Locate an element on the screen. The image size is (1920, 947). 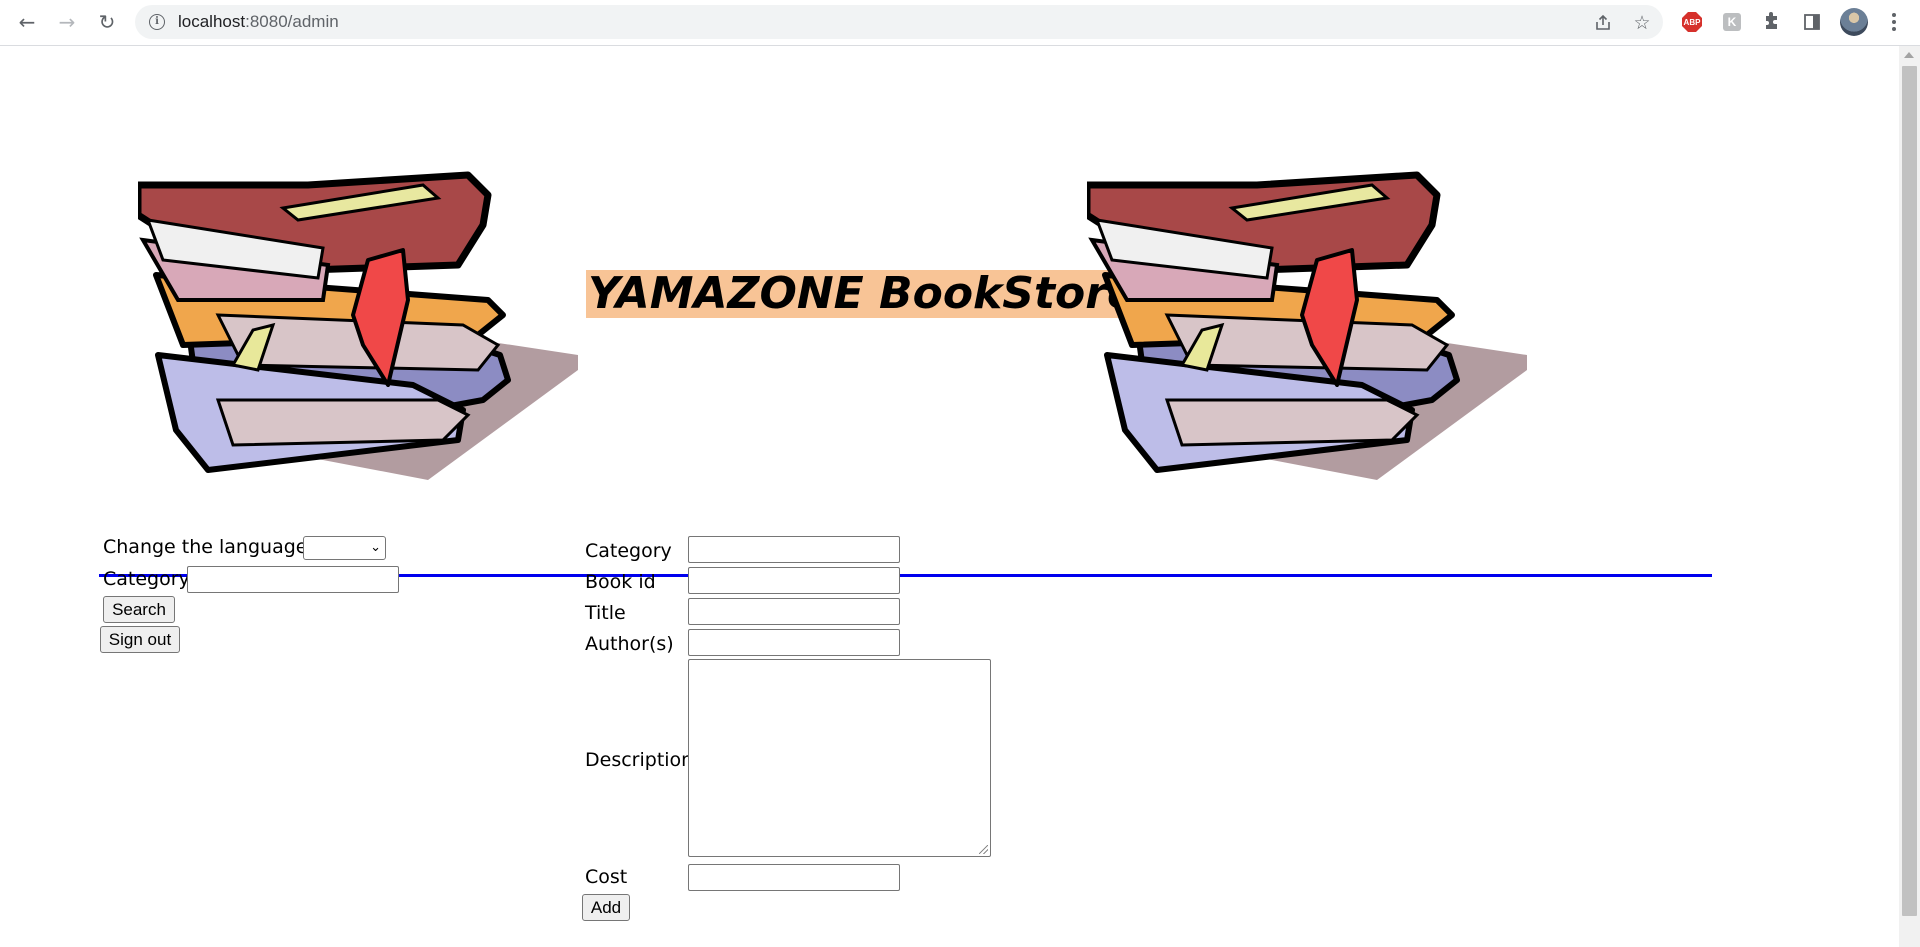
menu-kebab-icon is located at coordinates (1894, 22).